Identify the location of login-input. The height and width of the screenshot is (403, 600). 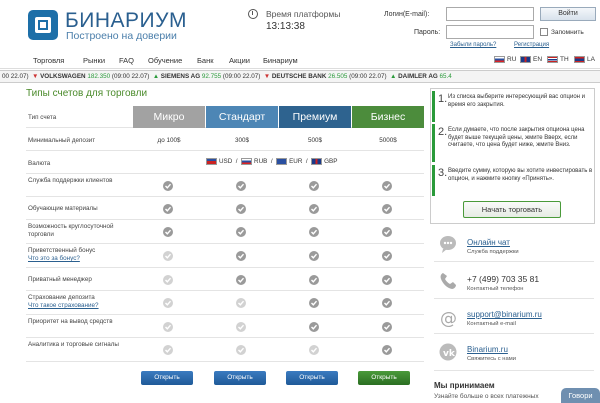
(490, 14).